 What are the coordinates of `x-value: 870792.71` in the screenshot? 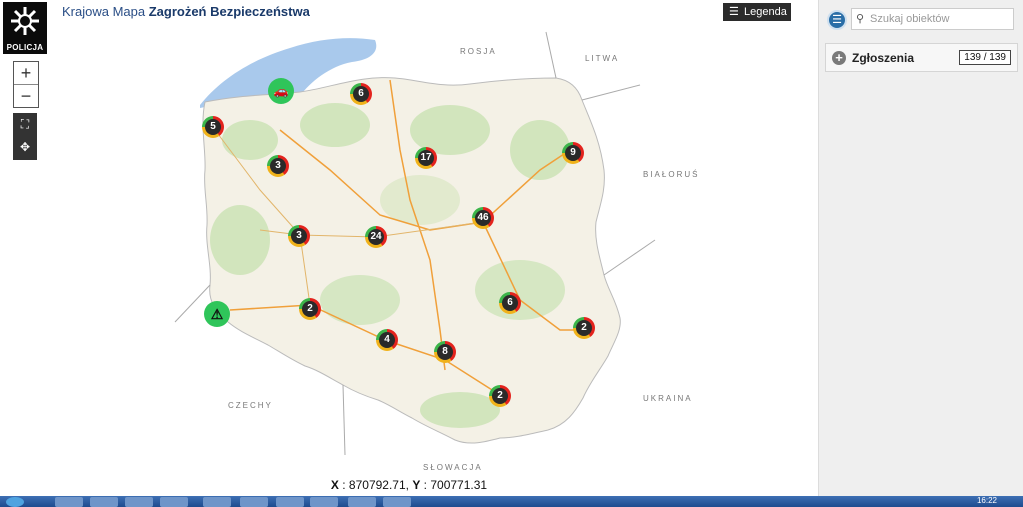 It's located at (377, 485).